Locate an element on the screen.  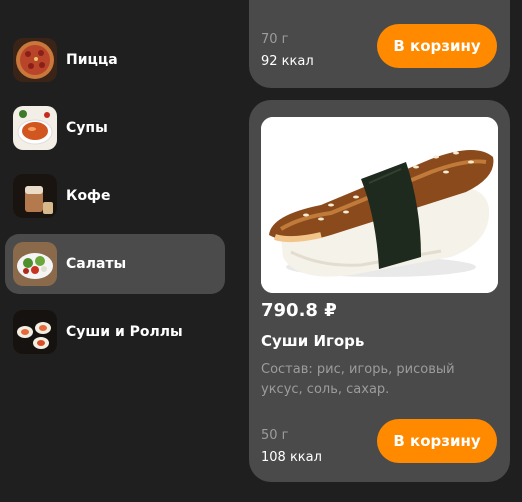
coffee-icon is located at coordinates (35, 196).